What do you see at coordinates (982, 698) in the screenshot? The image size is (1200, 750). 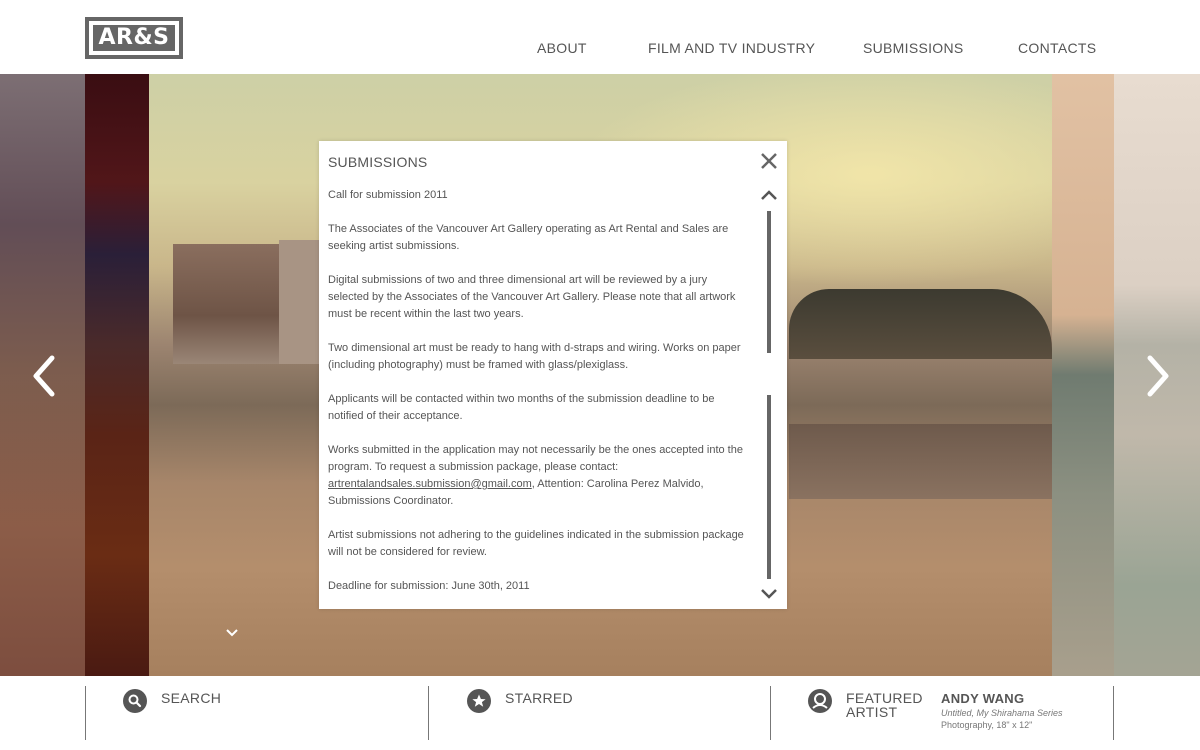 I see `featured-artist-name: ANDY WANG` at bounding box center [982, 698].